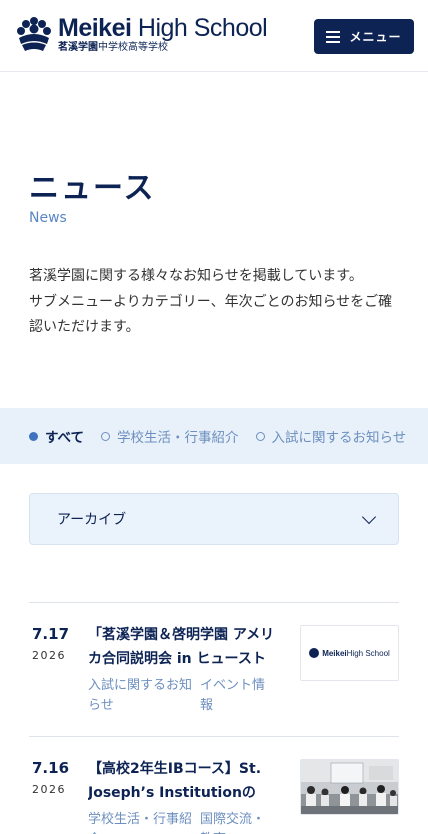 The height and width of the screenshot is (834, 428). I want to click on page-subtitle: News, so click(48, 218).